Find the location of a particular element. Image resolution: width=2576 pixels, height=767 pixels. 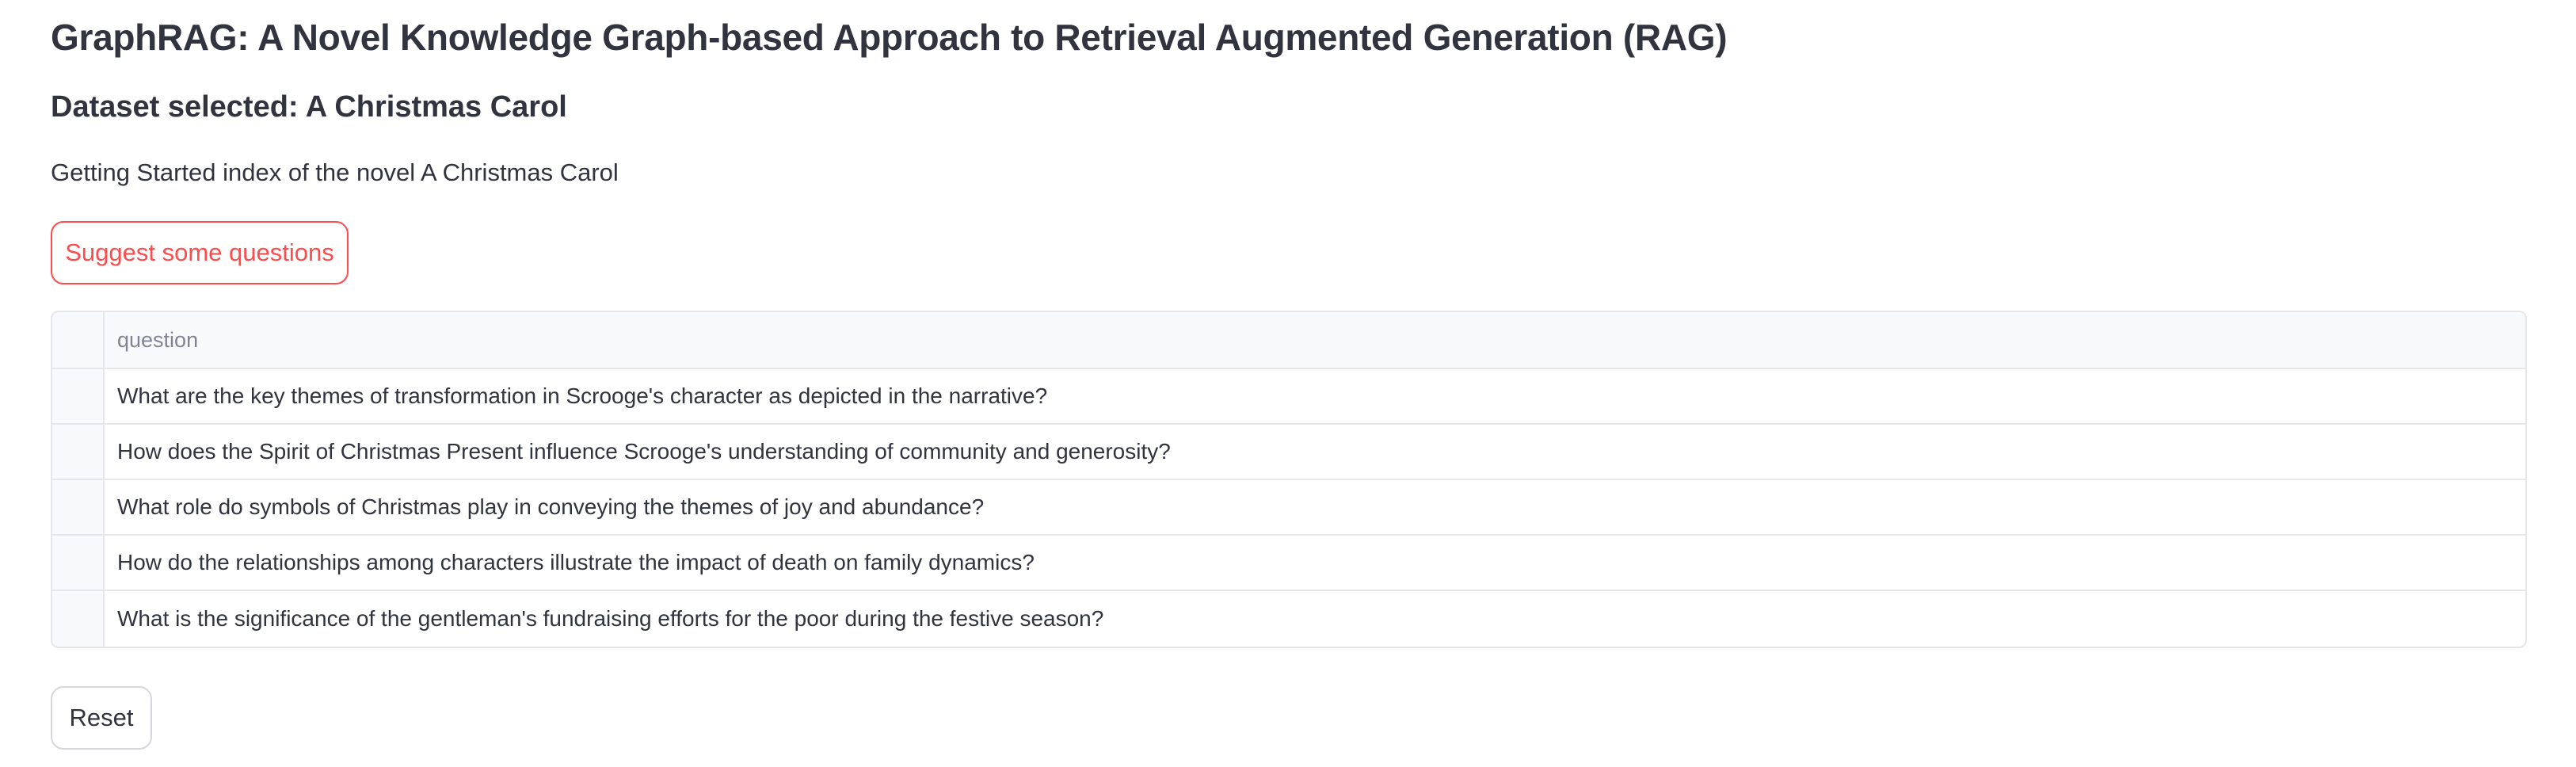

dataset-heading: Dataset selected: A Christmas Carol is located at coordinates (309, 107).